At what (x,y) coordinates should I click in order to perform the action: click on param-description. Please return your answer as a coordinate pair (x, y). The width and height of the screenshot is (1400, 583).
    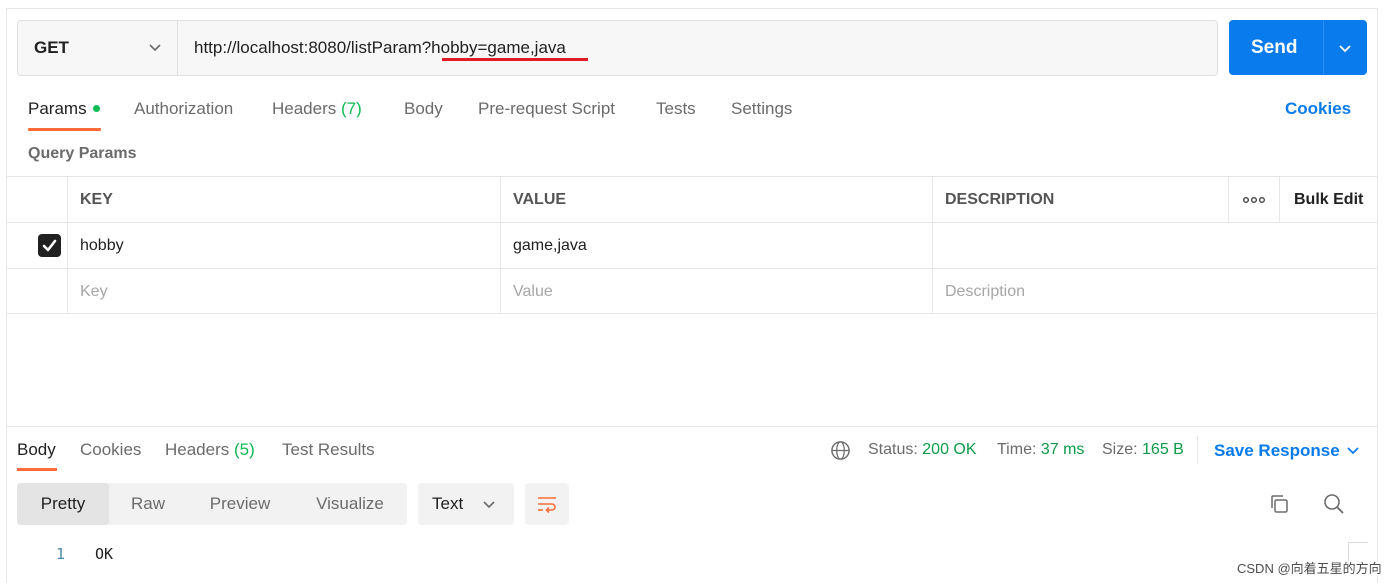
    Looking at the image, I should click on (1154, 245).